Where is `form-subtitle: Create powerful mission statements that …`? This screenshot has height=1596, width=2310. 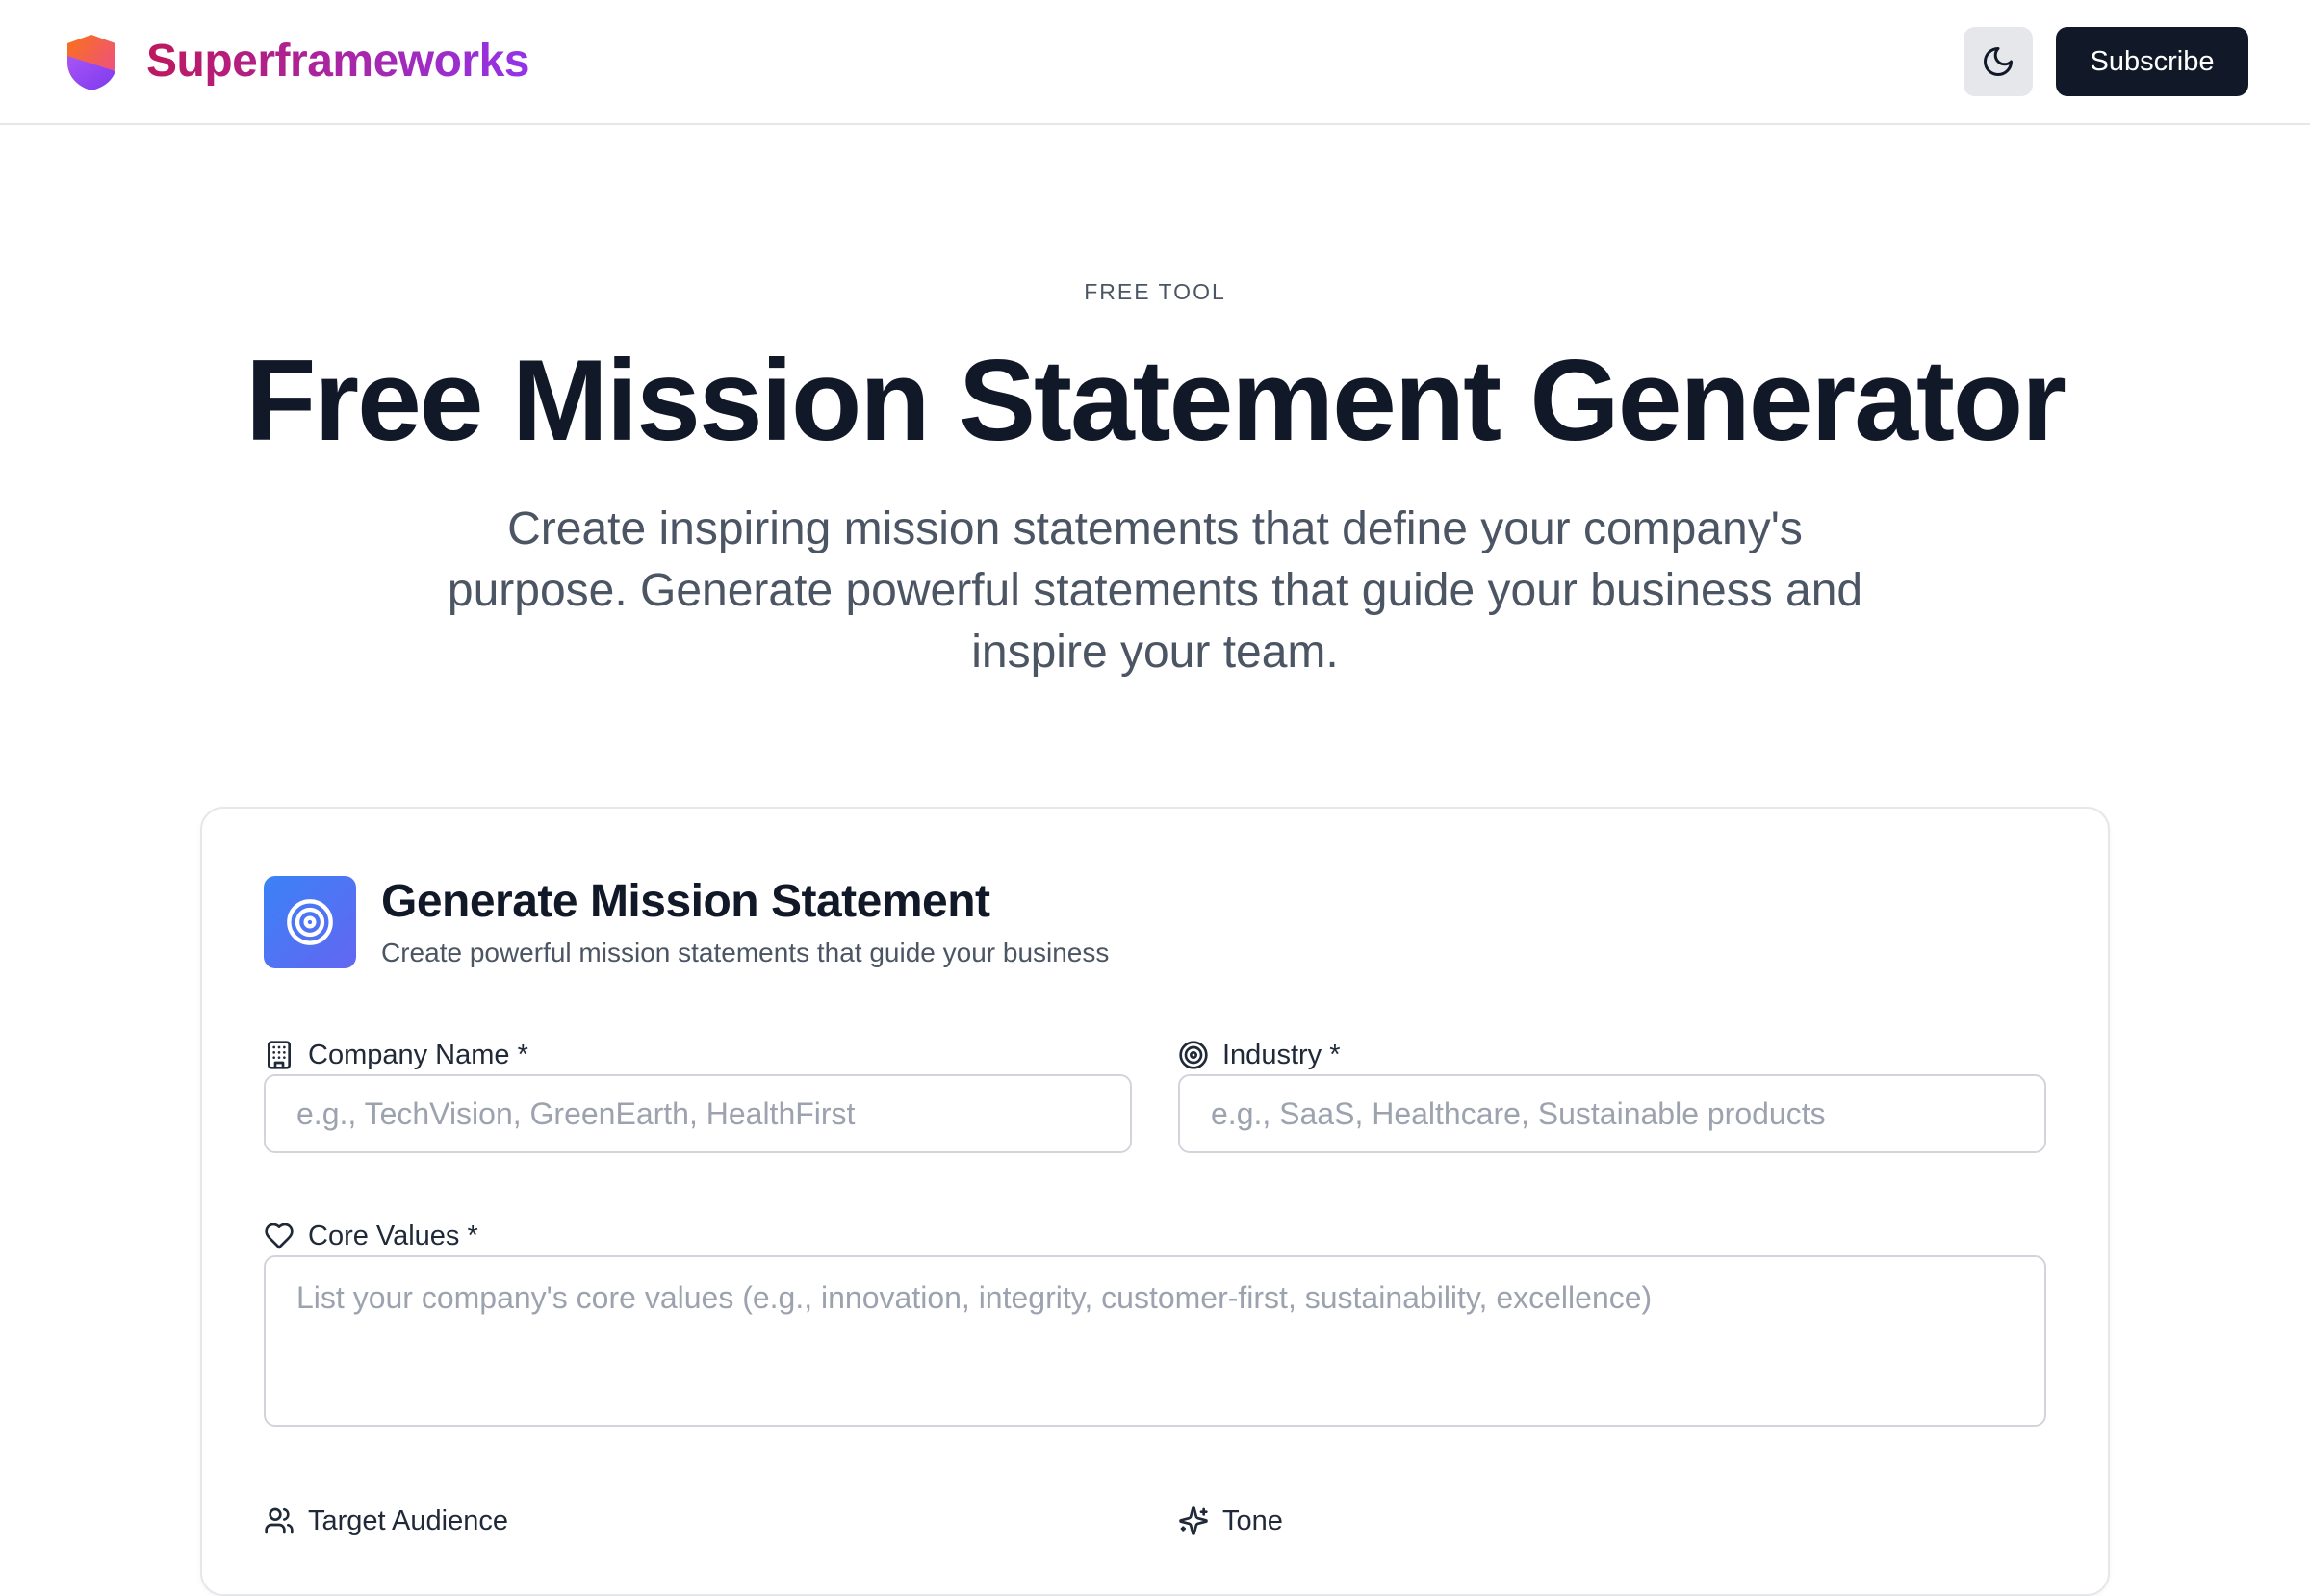 form-subtitle: Create powerful mission statements that … is located at coordinates (745, 952).